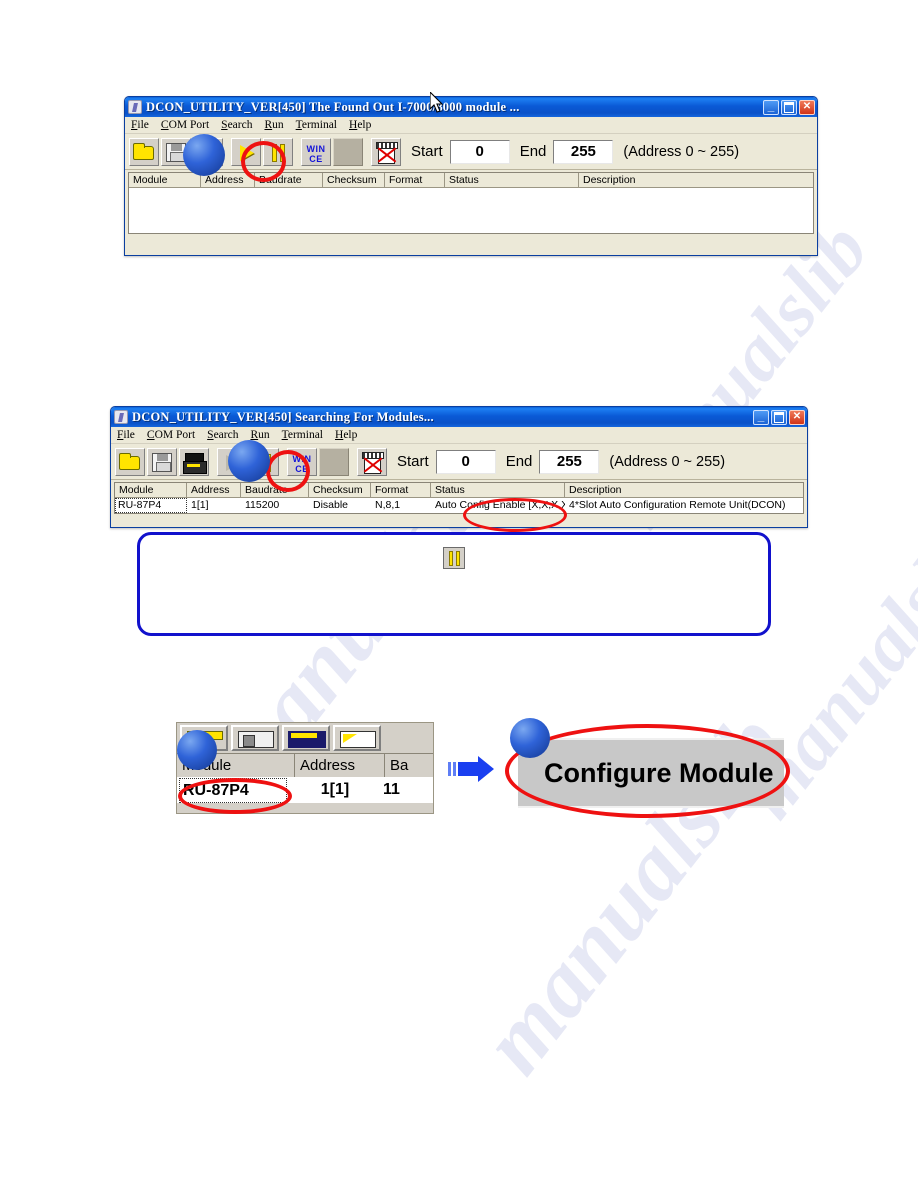  What do you see at coordinates (319, 125) in the screenshot?
I see `menu-label: erminal` at bounding box center [319, 125].